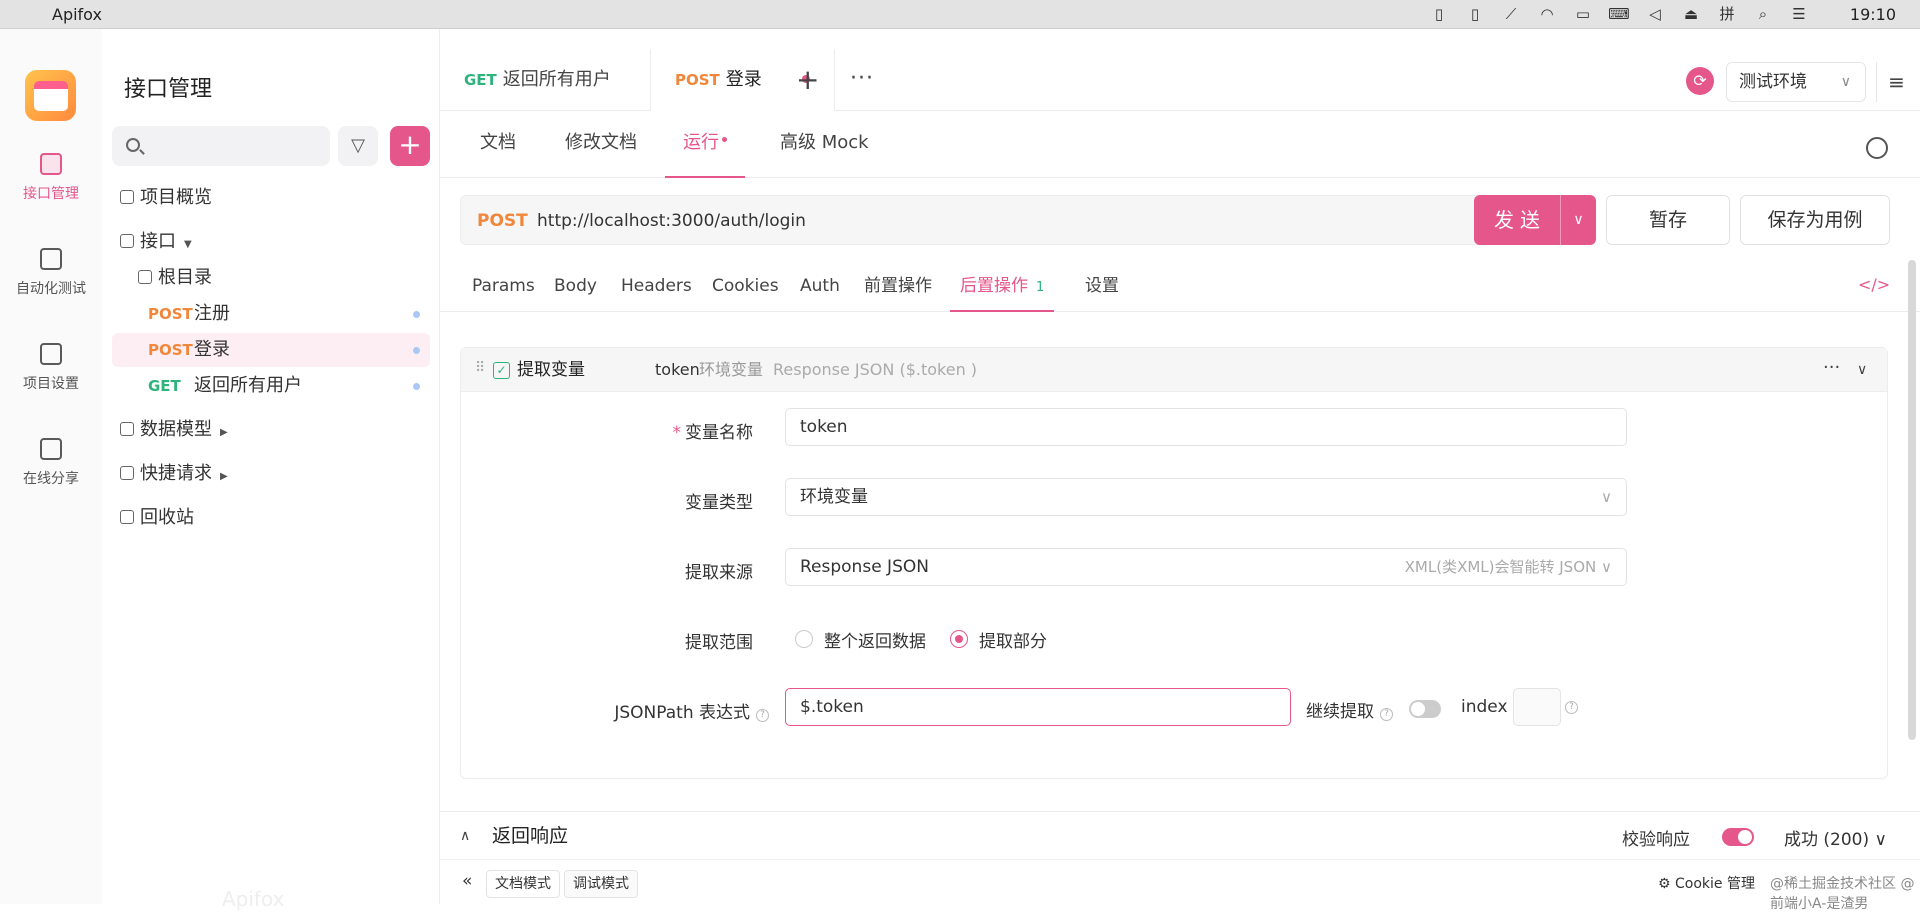  Describe the element at coordinates (523, 884) in the screenshot. I see `doc-mode-button: 文档模式` at that location.